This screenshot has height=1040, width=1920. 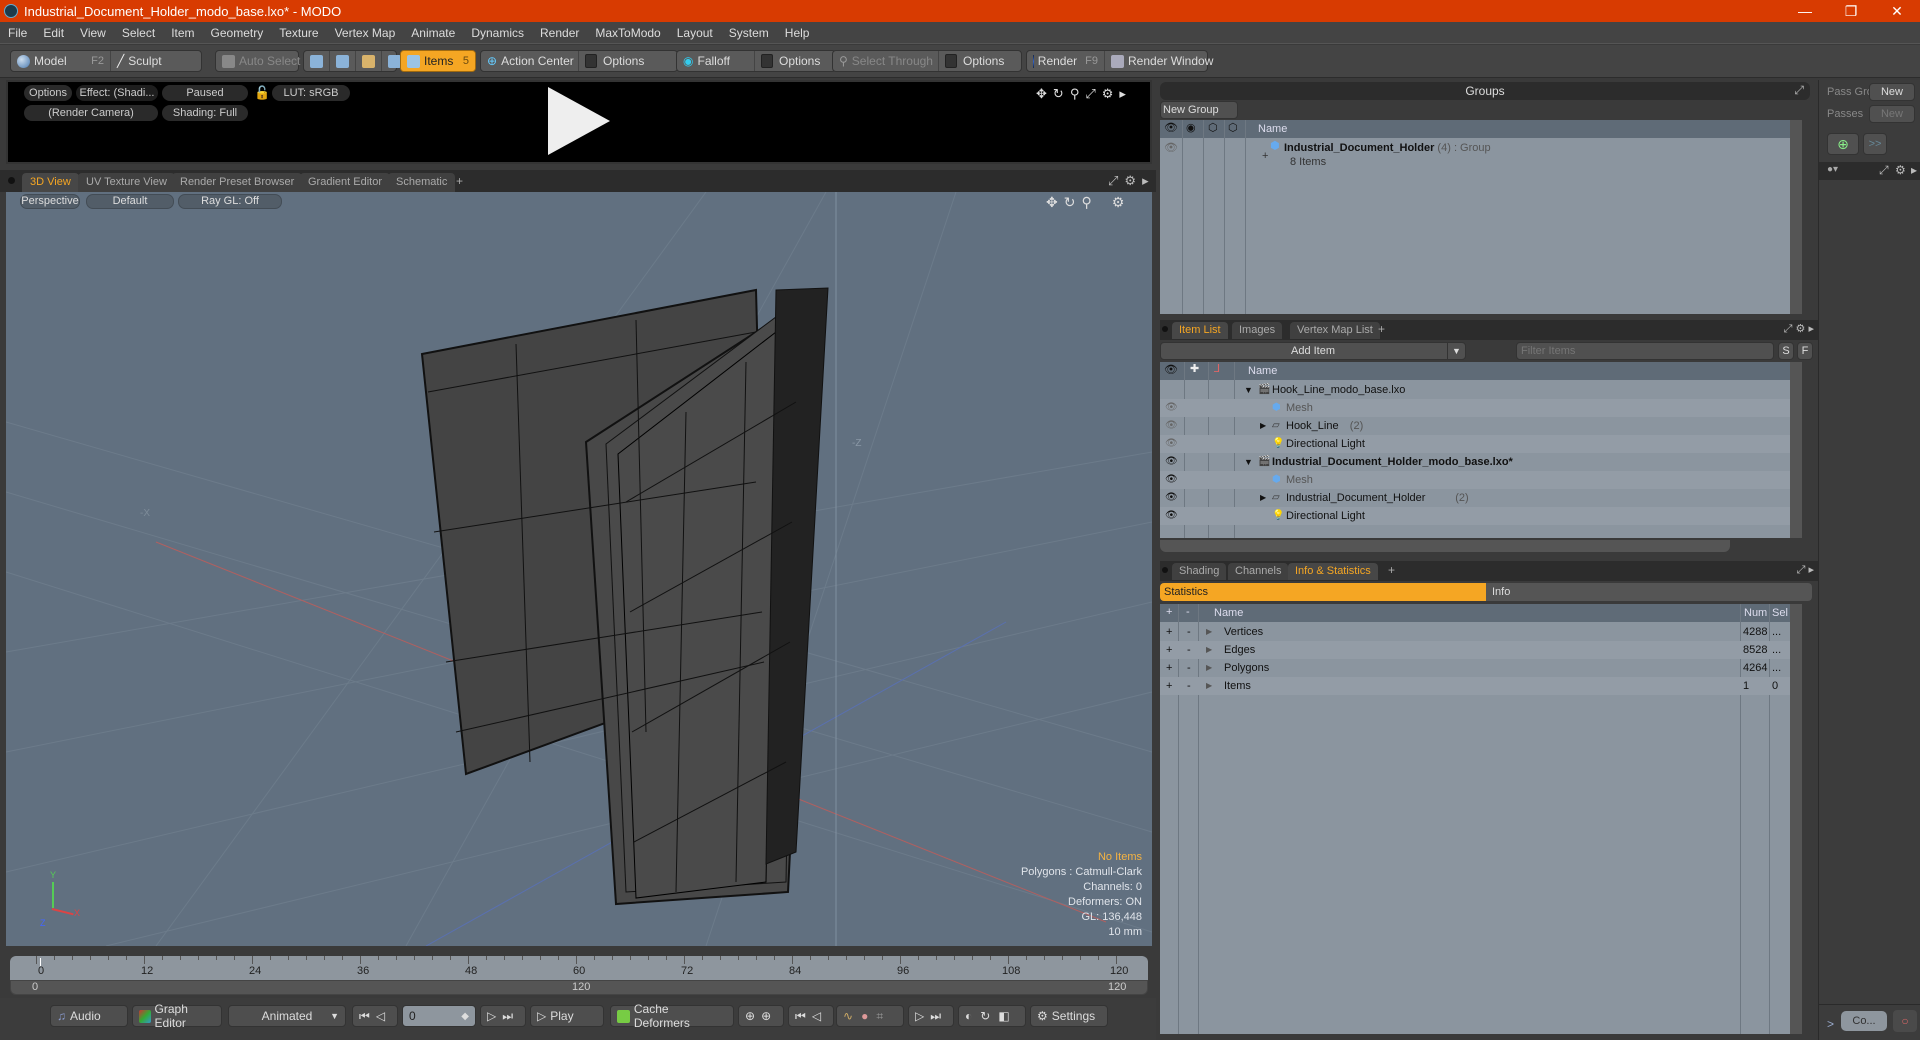 I want to click on expand-icon: +, so click(x=1265, y=156).